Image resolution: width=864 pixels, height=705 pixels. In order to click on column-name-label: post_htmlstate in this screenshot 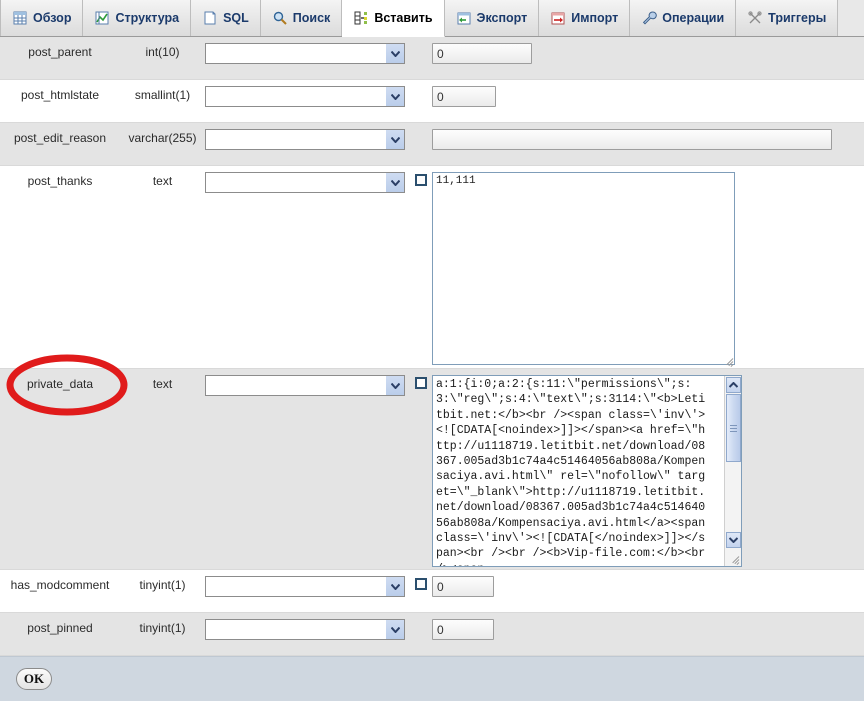, I will do `click(60, 95)`.